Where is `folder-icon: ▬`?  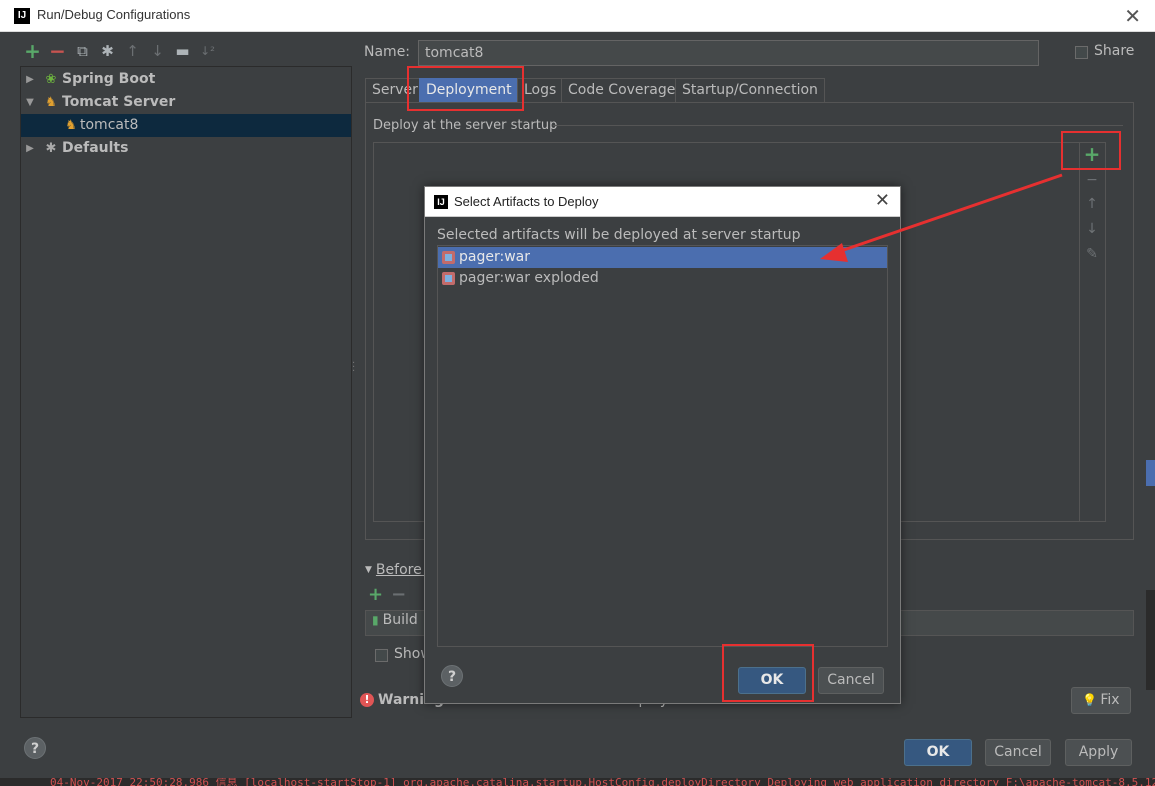 folder-icon: ▬ is located at coordinates (182, 51).